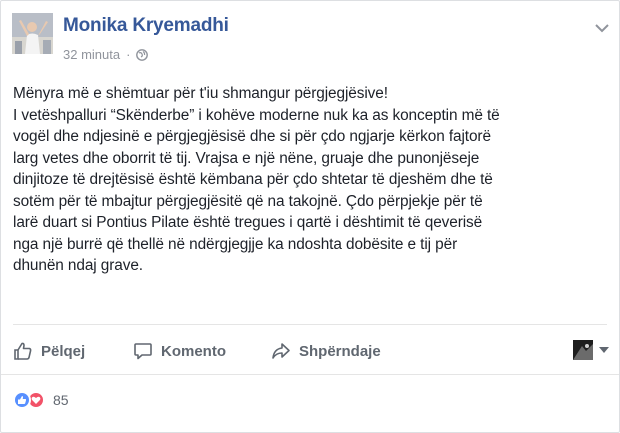  What do you see at coordinates (142, 54) in the screenshot?
I see `globe-icon` at bounding box center [142, 54].